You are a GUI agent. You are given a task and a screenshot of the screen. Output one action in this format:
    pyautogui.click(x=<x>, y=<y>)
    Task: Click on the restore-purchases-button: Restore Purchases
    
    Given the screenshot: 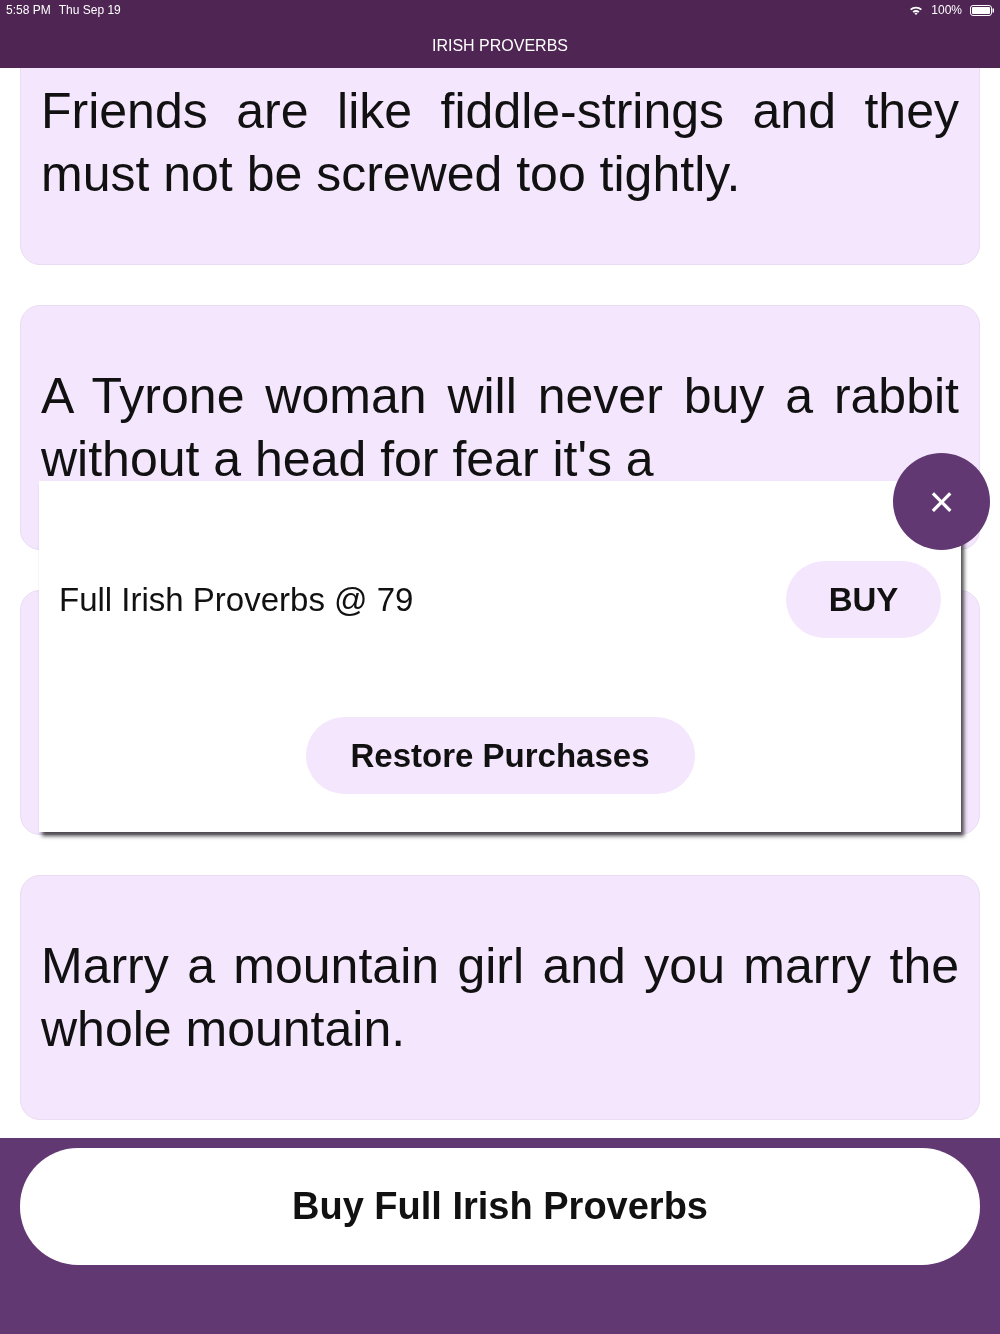 What is the action you would take?
    pyautogui.click(x=500, y=755)
    